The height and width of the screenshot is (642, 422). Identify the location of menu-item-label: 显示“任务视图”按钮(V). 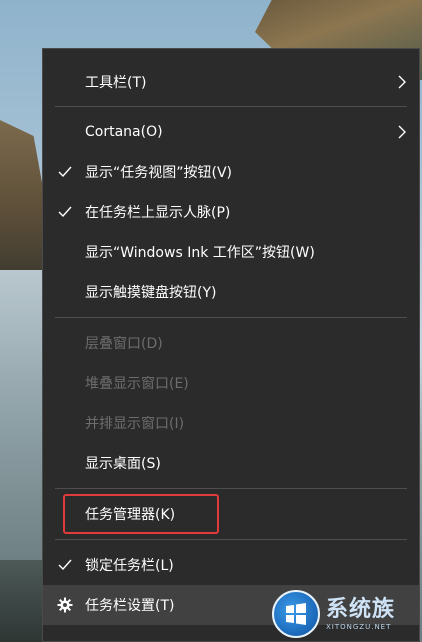
(159, 173).